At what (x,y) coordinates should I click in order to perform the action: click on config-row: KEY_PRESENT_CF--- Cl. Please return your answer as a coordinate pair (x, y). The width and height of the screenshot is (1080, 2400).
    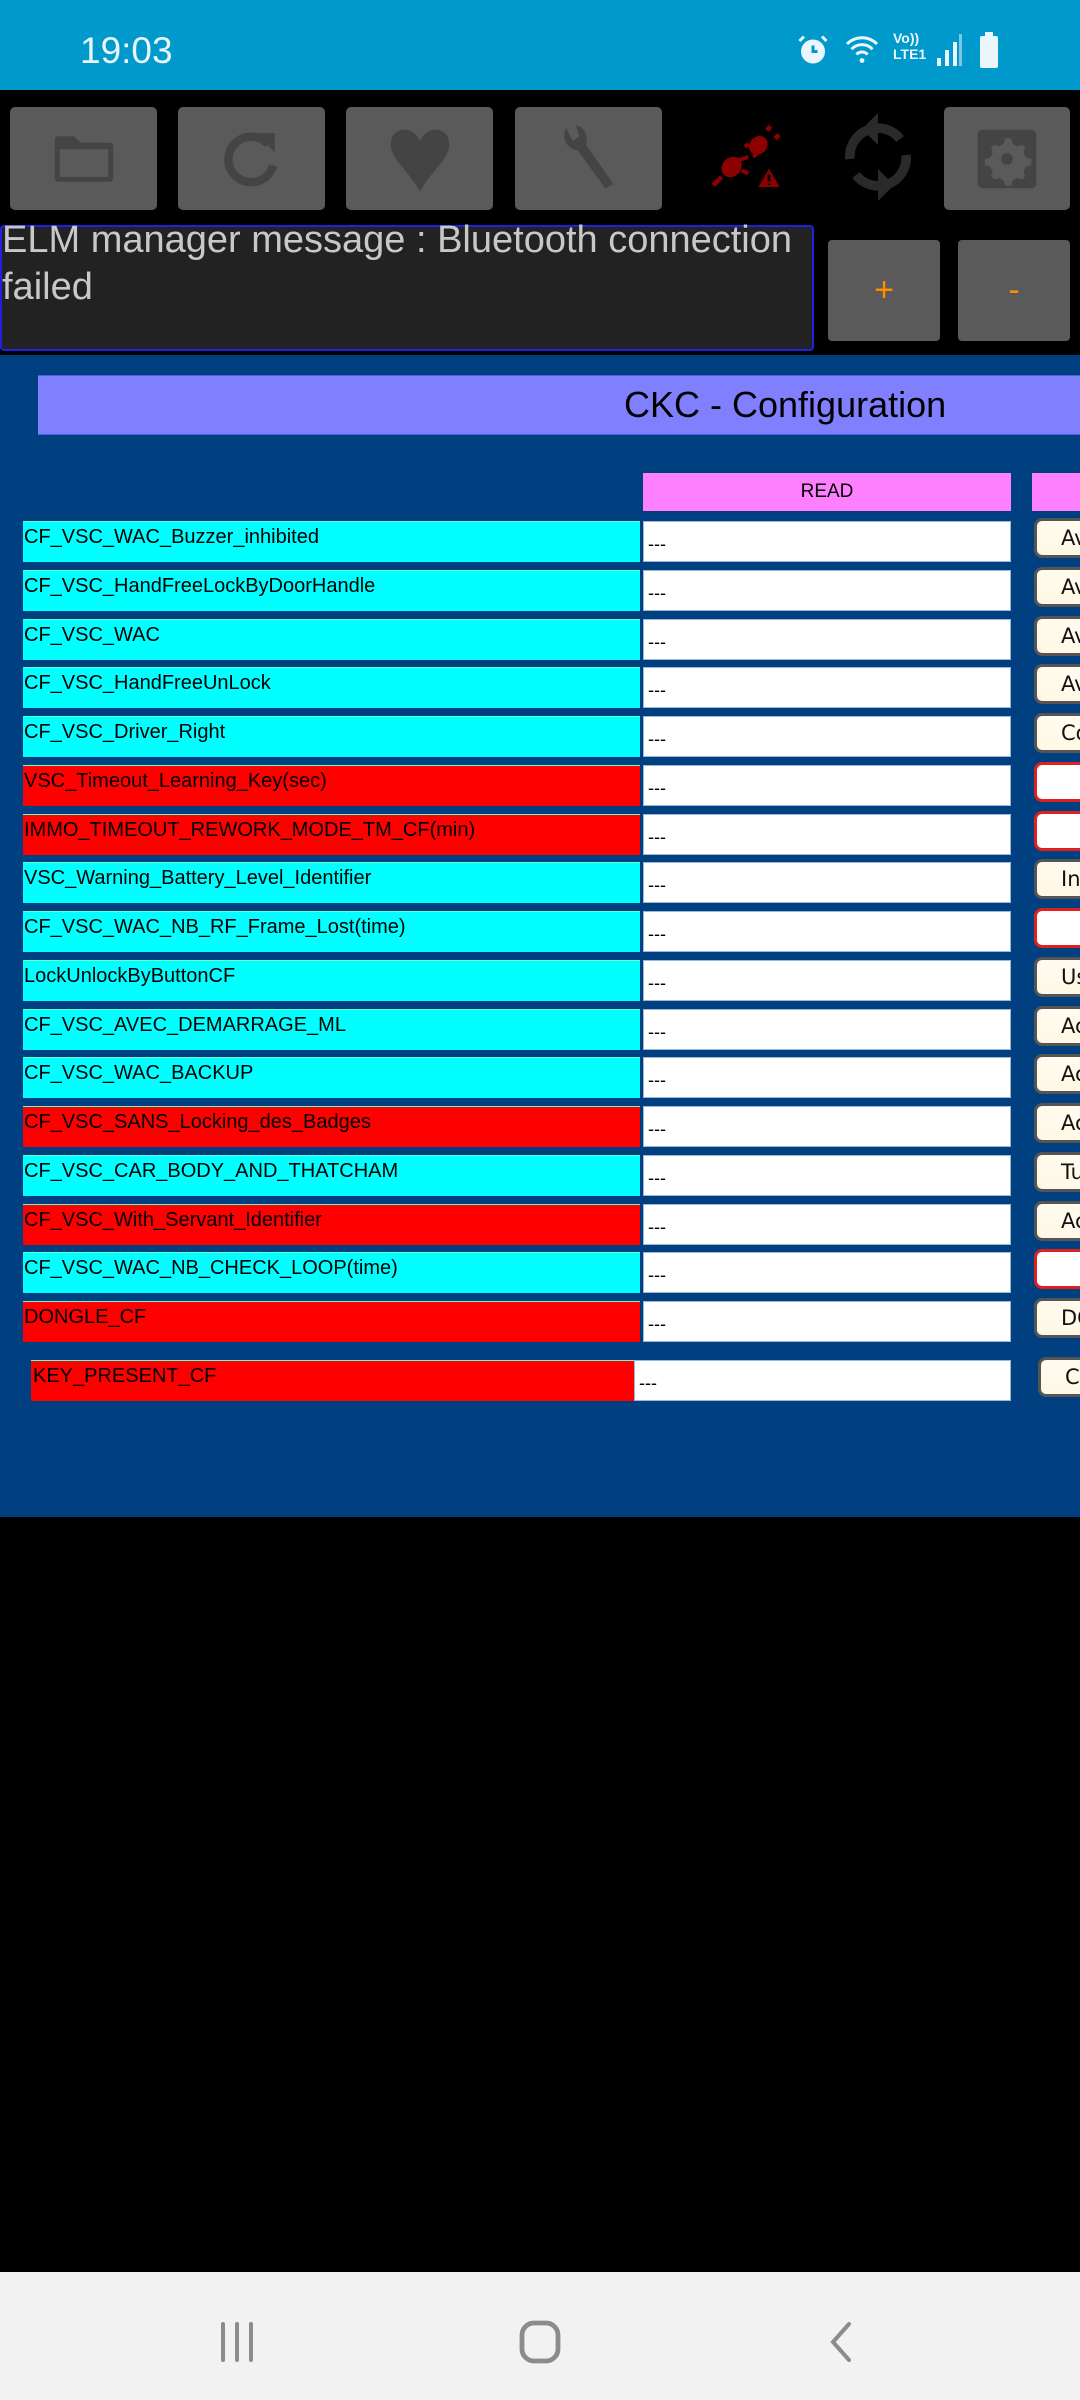
    Looking at the image, I should click on (540, 1379).